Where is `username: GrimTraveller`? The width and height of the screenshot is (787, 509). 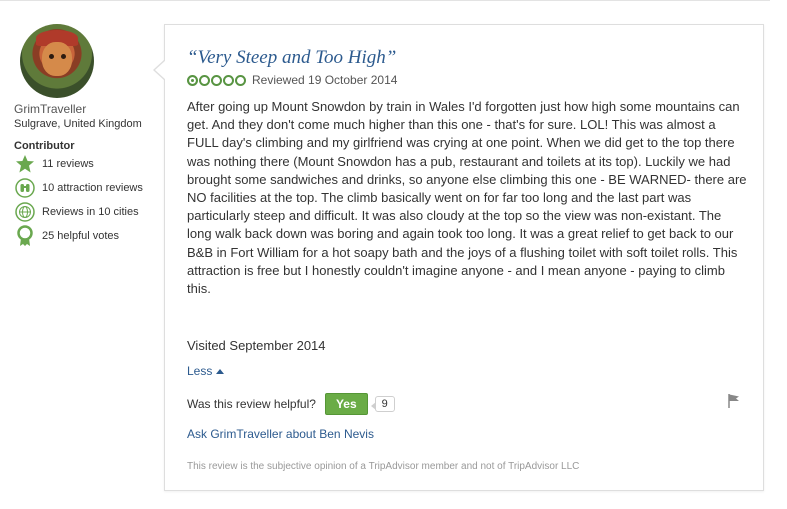 username: GrimTraveller is located at coordinates (89, 109).